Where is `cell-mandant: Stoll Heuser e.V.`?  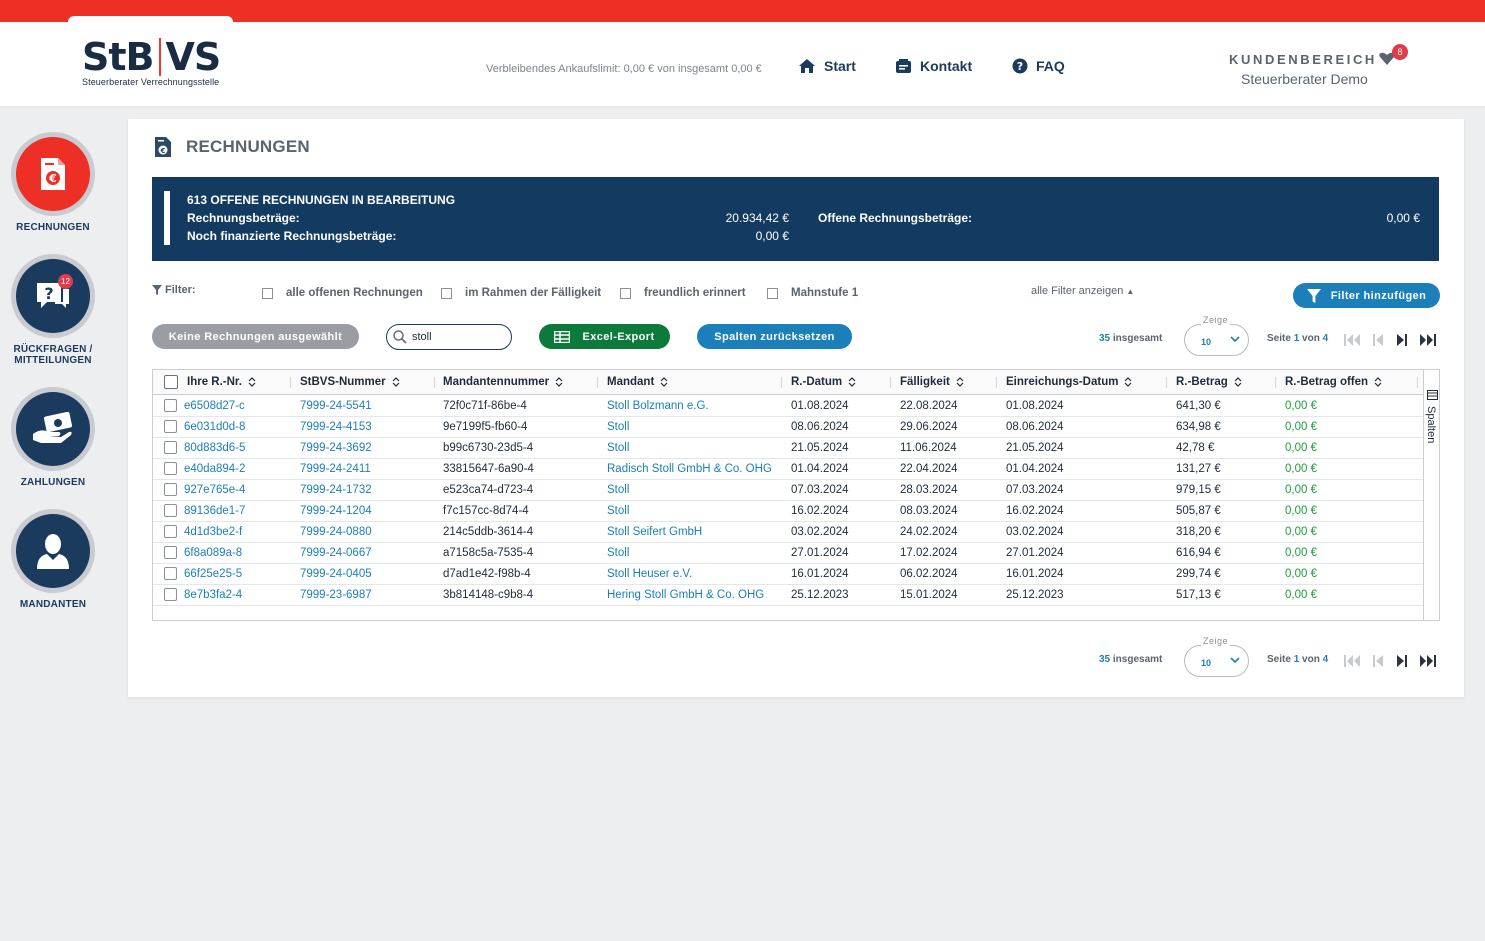 cell-mandant: Stoll Heuser e.V. is located at coordinates (649, 574).